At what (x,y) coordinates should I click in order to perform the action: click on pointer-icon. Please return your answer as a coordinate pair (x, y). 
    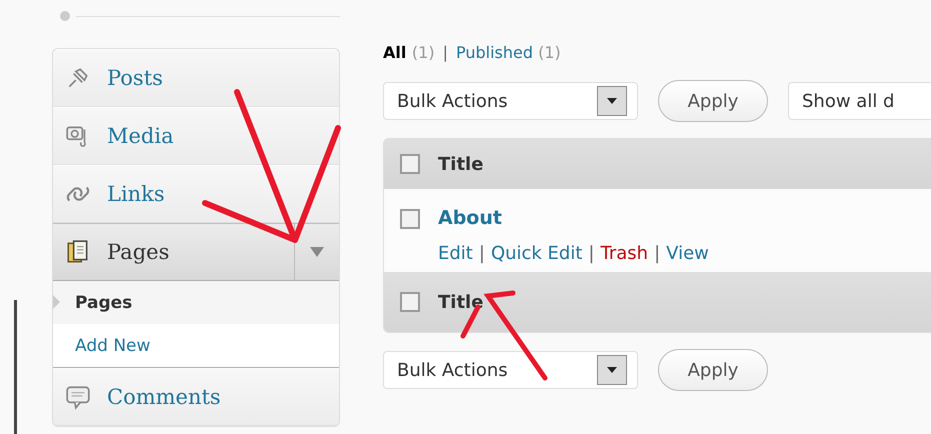
    Looking at the image, I should click on (56, 302).